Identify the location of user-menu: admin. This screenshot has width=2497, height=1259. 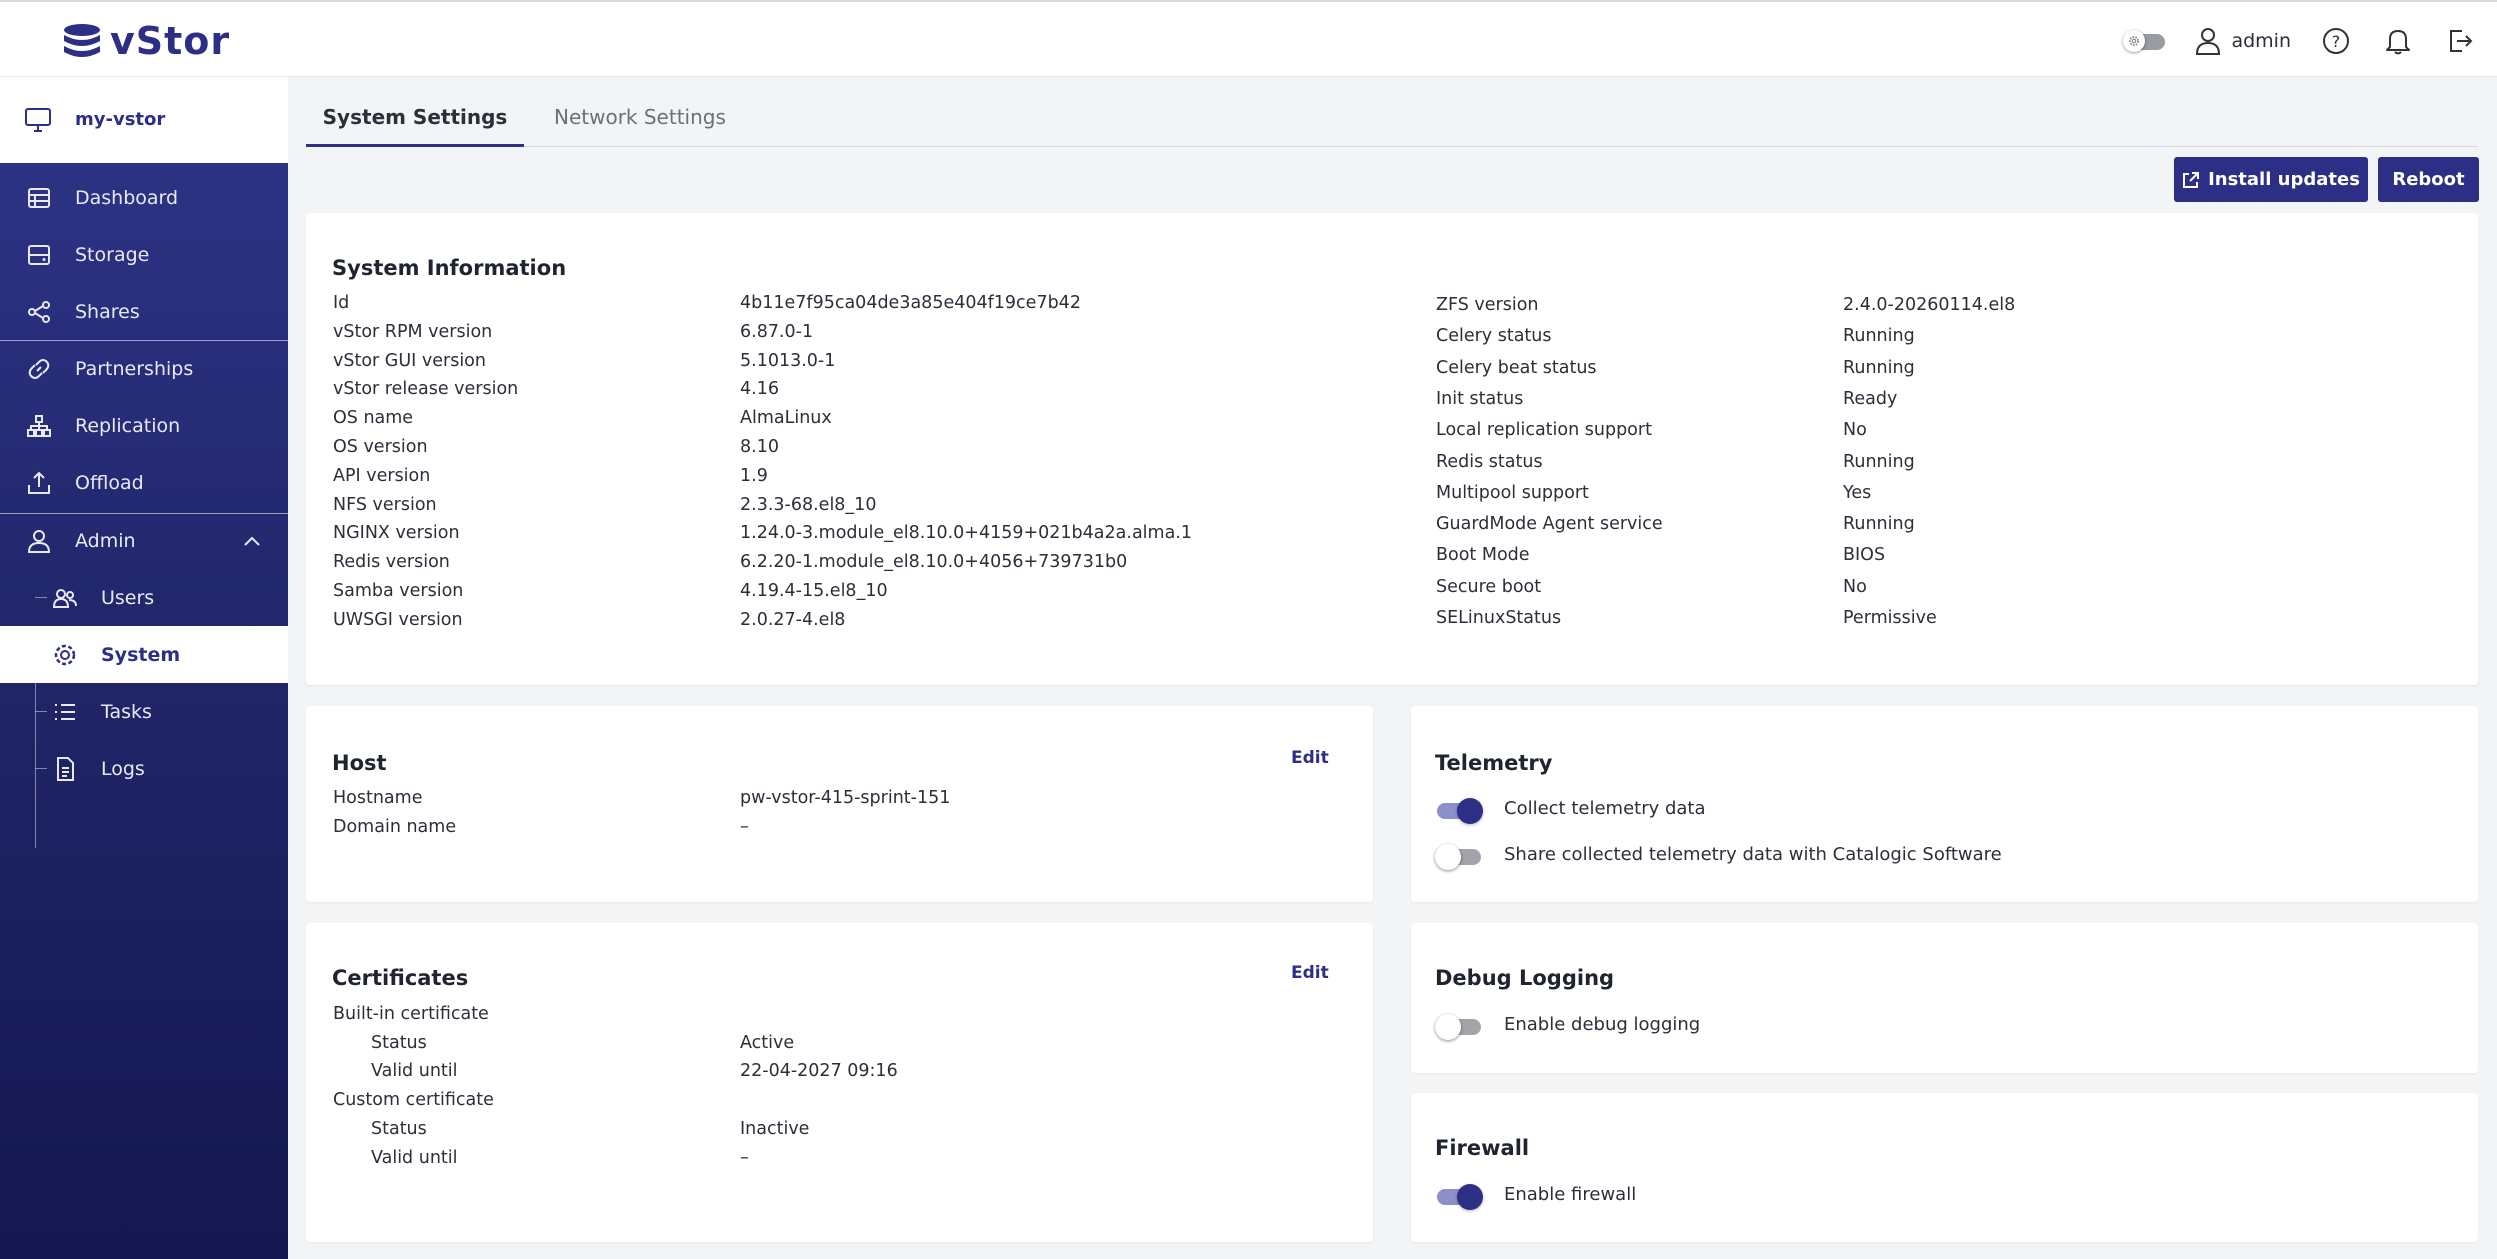
(2243, 41).